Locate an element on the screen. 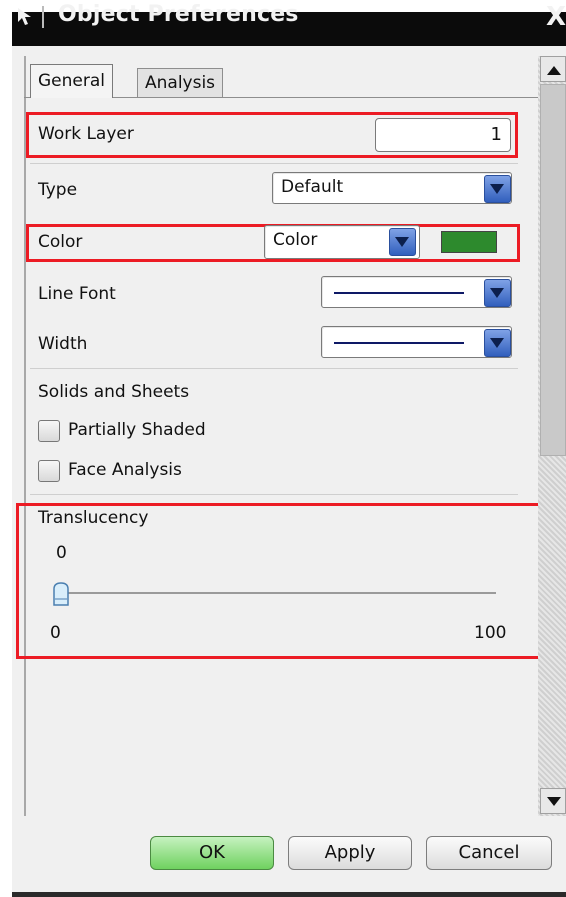 The width and height of the screenshot is (566, 897). cancel-button: Cancel is located at coordinates (489, 853).